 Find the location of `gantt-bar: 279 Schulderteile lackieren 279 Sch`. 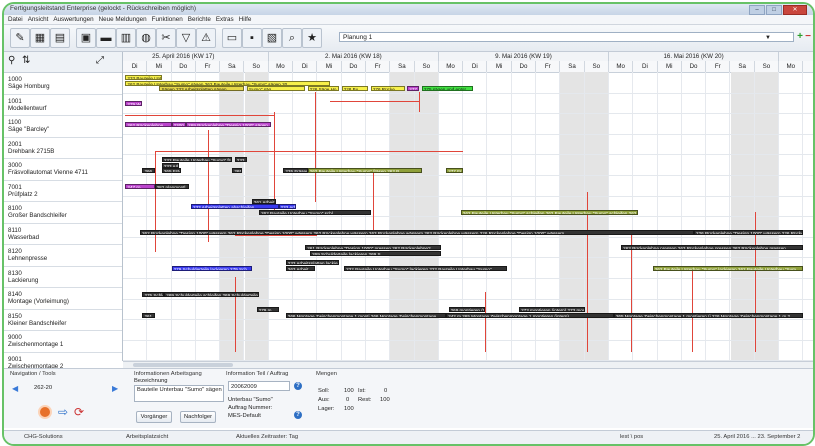

gantt-bar: 279 Schulderteile lackieren 279 Sch is located at coordinates (211, 268).